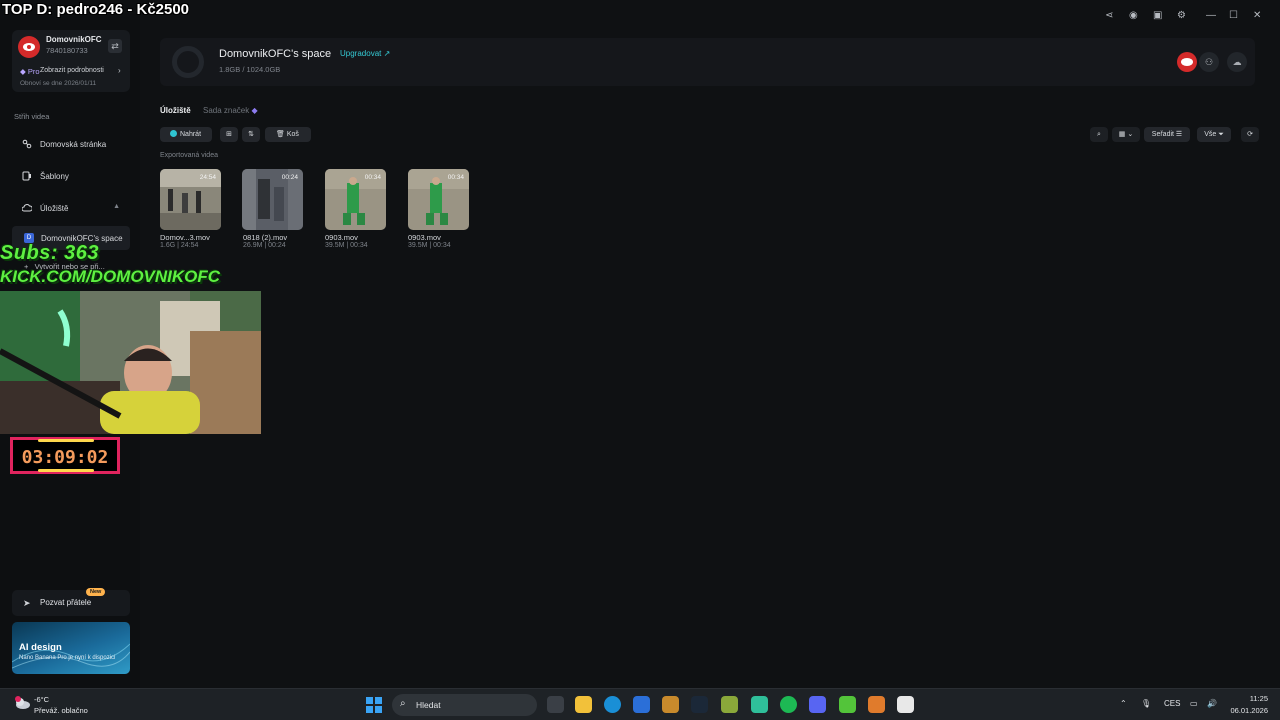  What do you see at coordinates (264, 245) in the screenshot?
I see `file-meta: 26.9M | 00:24` at bounding box center [264, 245].